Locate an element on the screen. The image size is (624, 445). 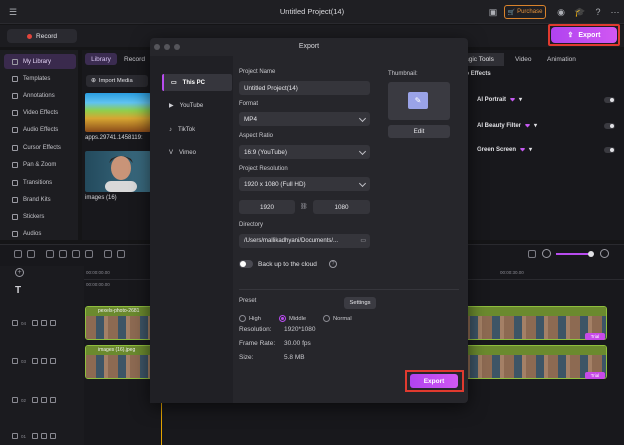
dialog-export-button: Export is located at coordinates (434, 381).